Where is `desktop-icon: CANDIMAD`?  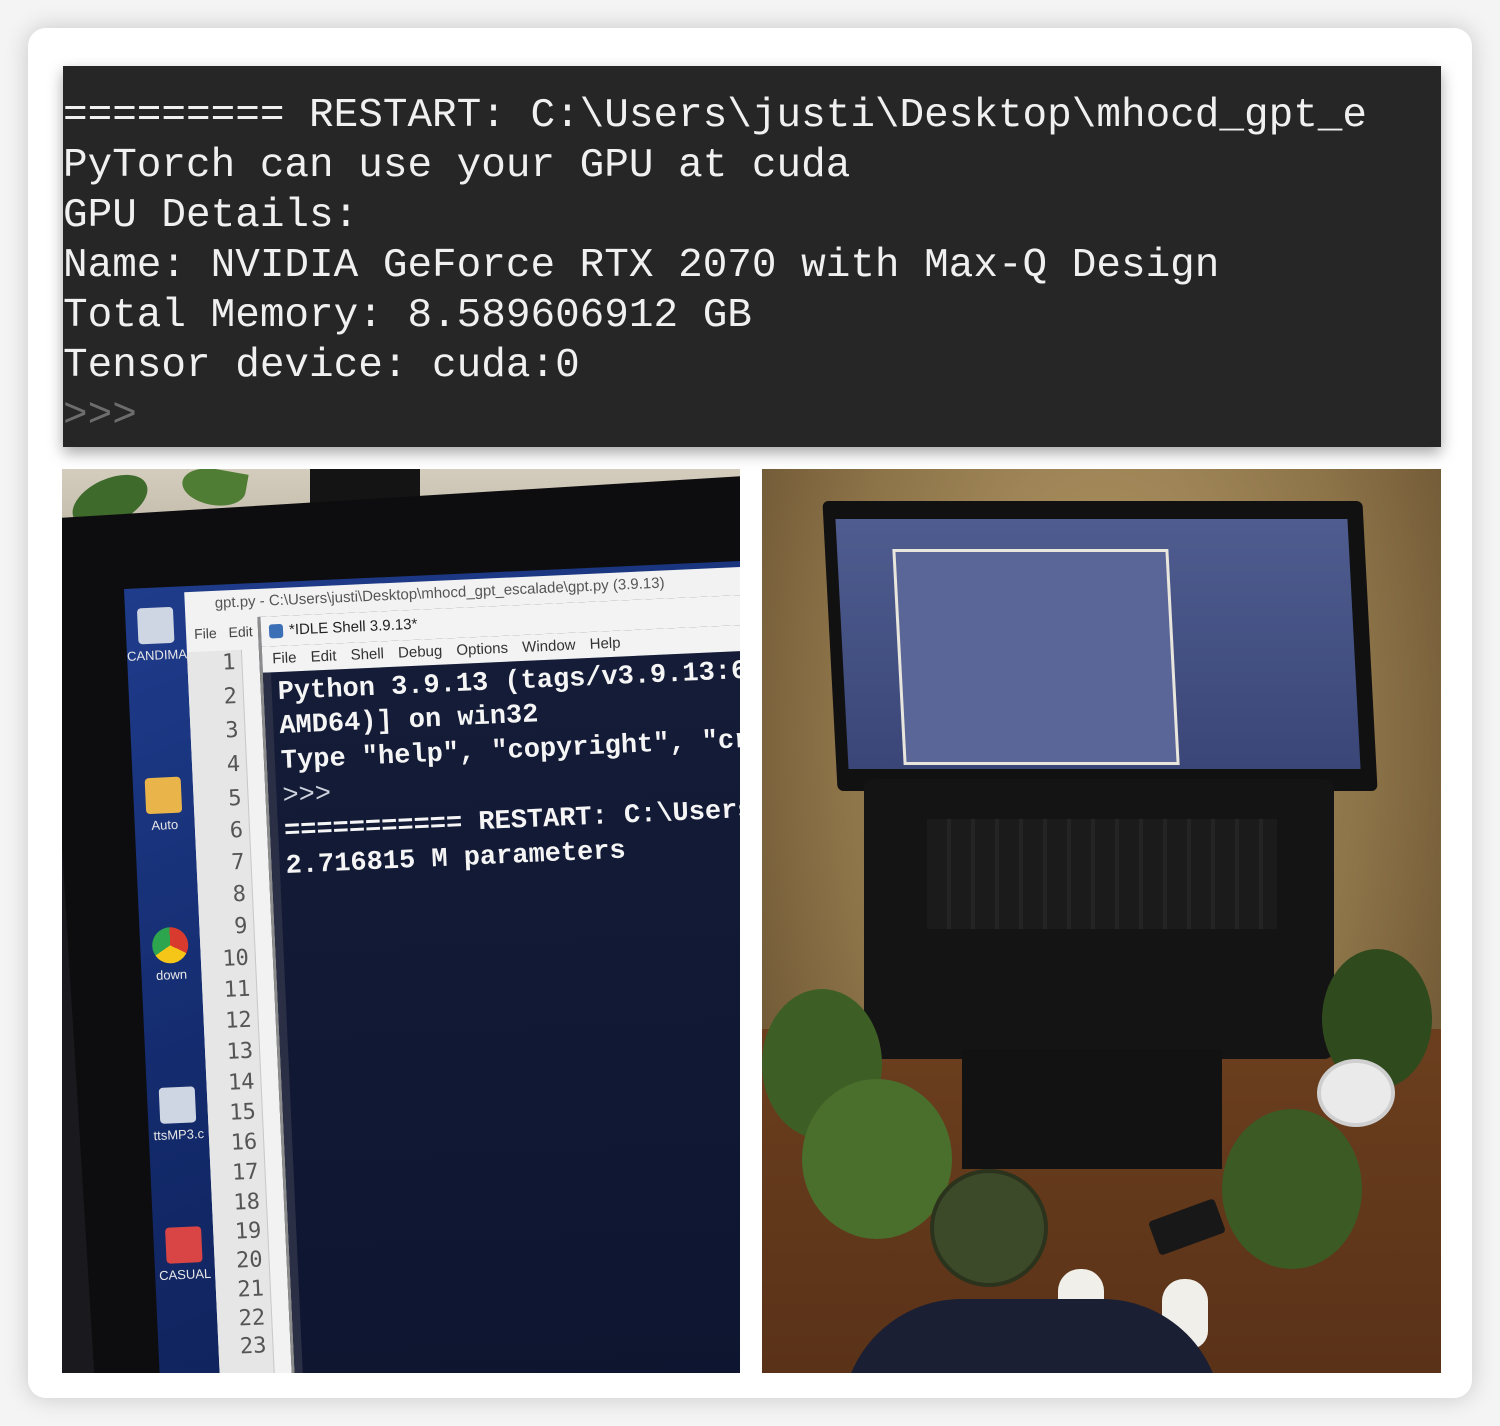 desktop-icon: CANDIMAD is located at coordinates (161, 635).